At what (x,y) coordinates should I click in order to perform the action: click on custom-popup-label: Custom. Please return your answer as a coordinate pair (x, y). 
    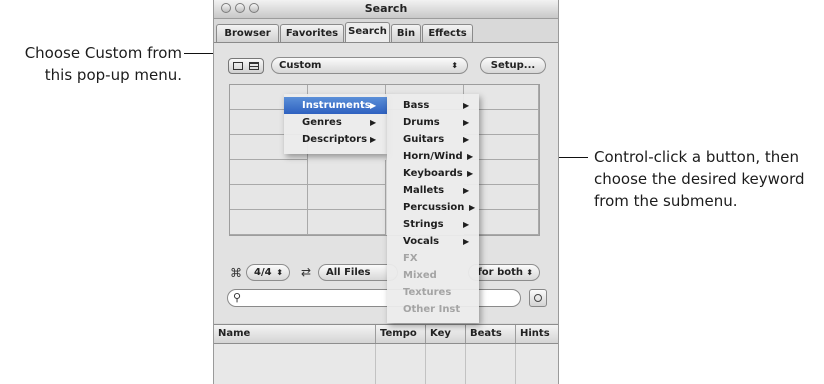
    Looking at the image, I should click on (300, 65).